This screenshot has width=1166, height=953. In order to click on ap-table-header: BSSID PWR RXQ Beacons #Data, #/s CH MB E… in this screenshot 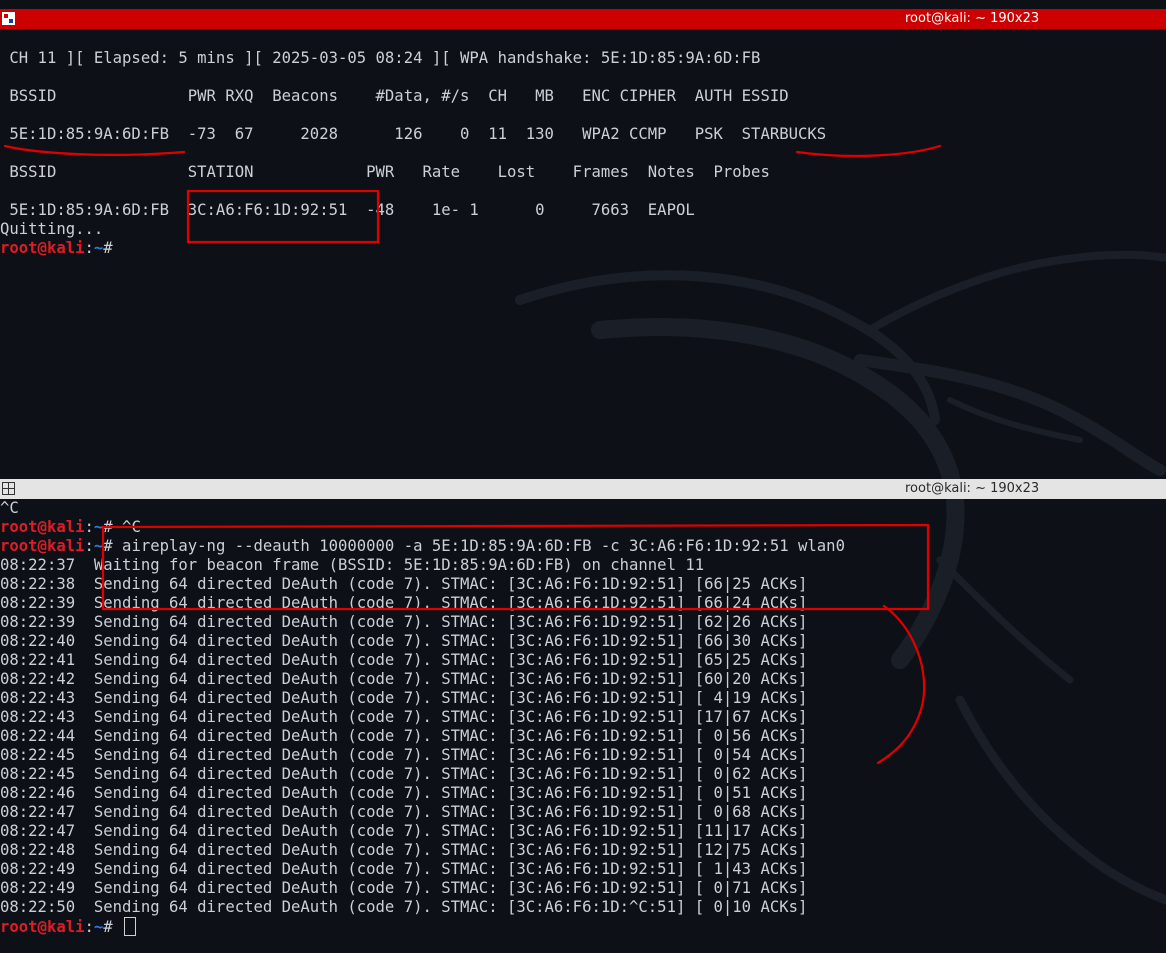, I will do `click(394, 96)`.